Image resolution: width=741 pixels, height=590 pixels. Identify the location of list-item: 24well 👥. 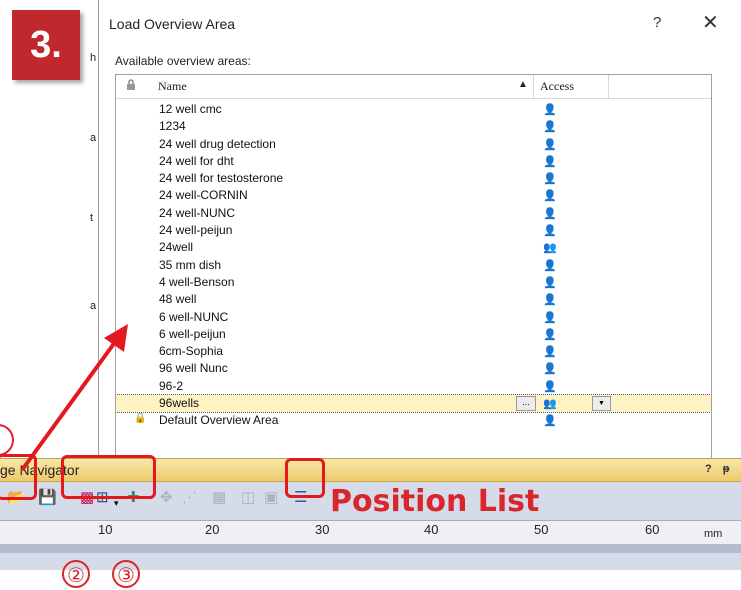
(413, 247).